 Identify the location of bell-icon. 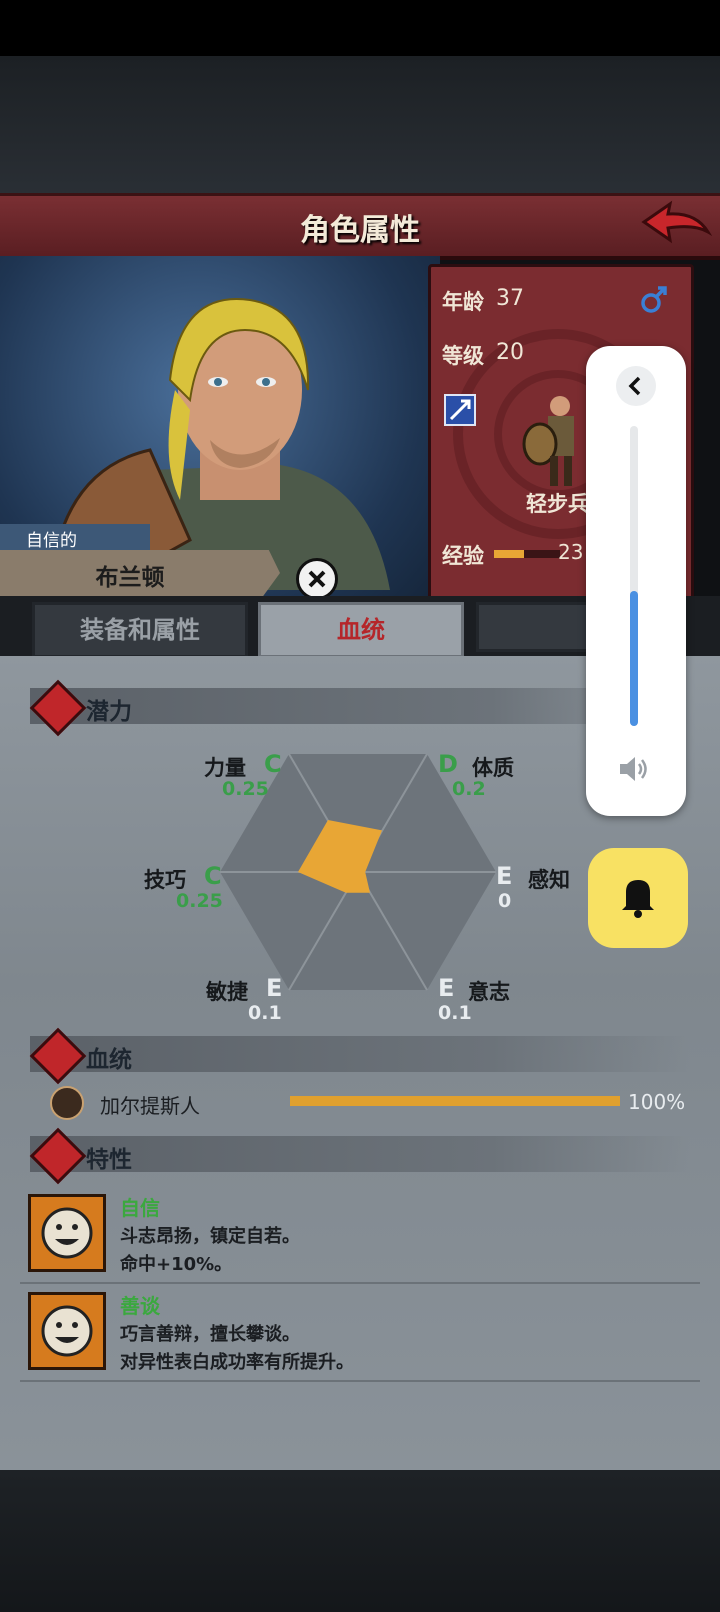
(638, 899).